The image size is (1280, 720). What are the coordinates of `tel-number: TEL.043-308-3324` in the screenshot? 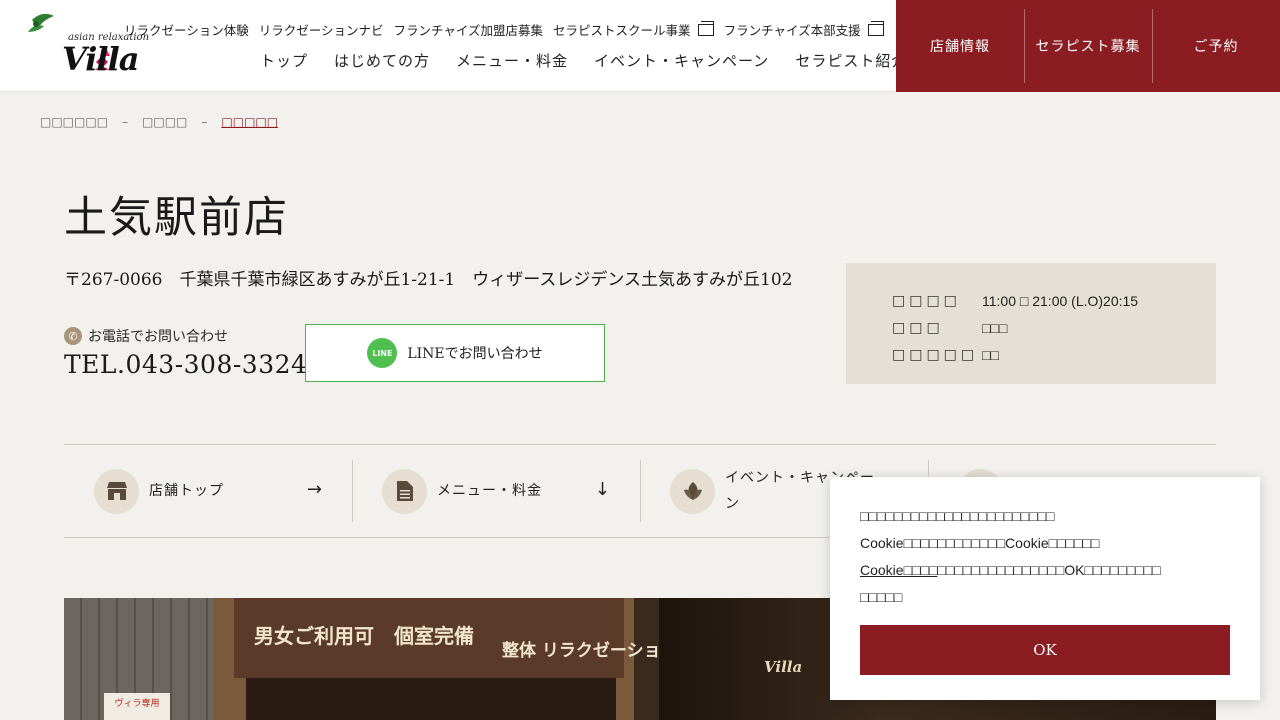 It's located at (185, 364).